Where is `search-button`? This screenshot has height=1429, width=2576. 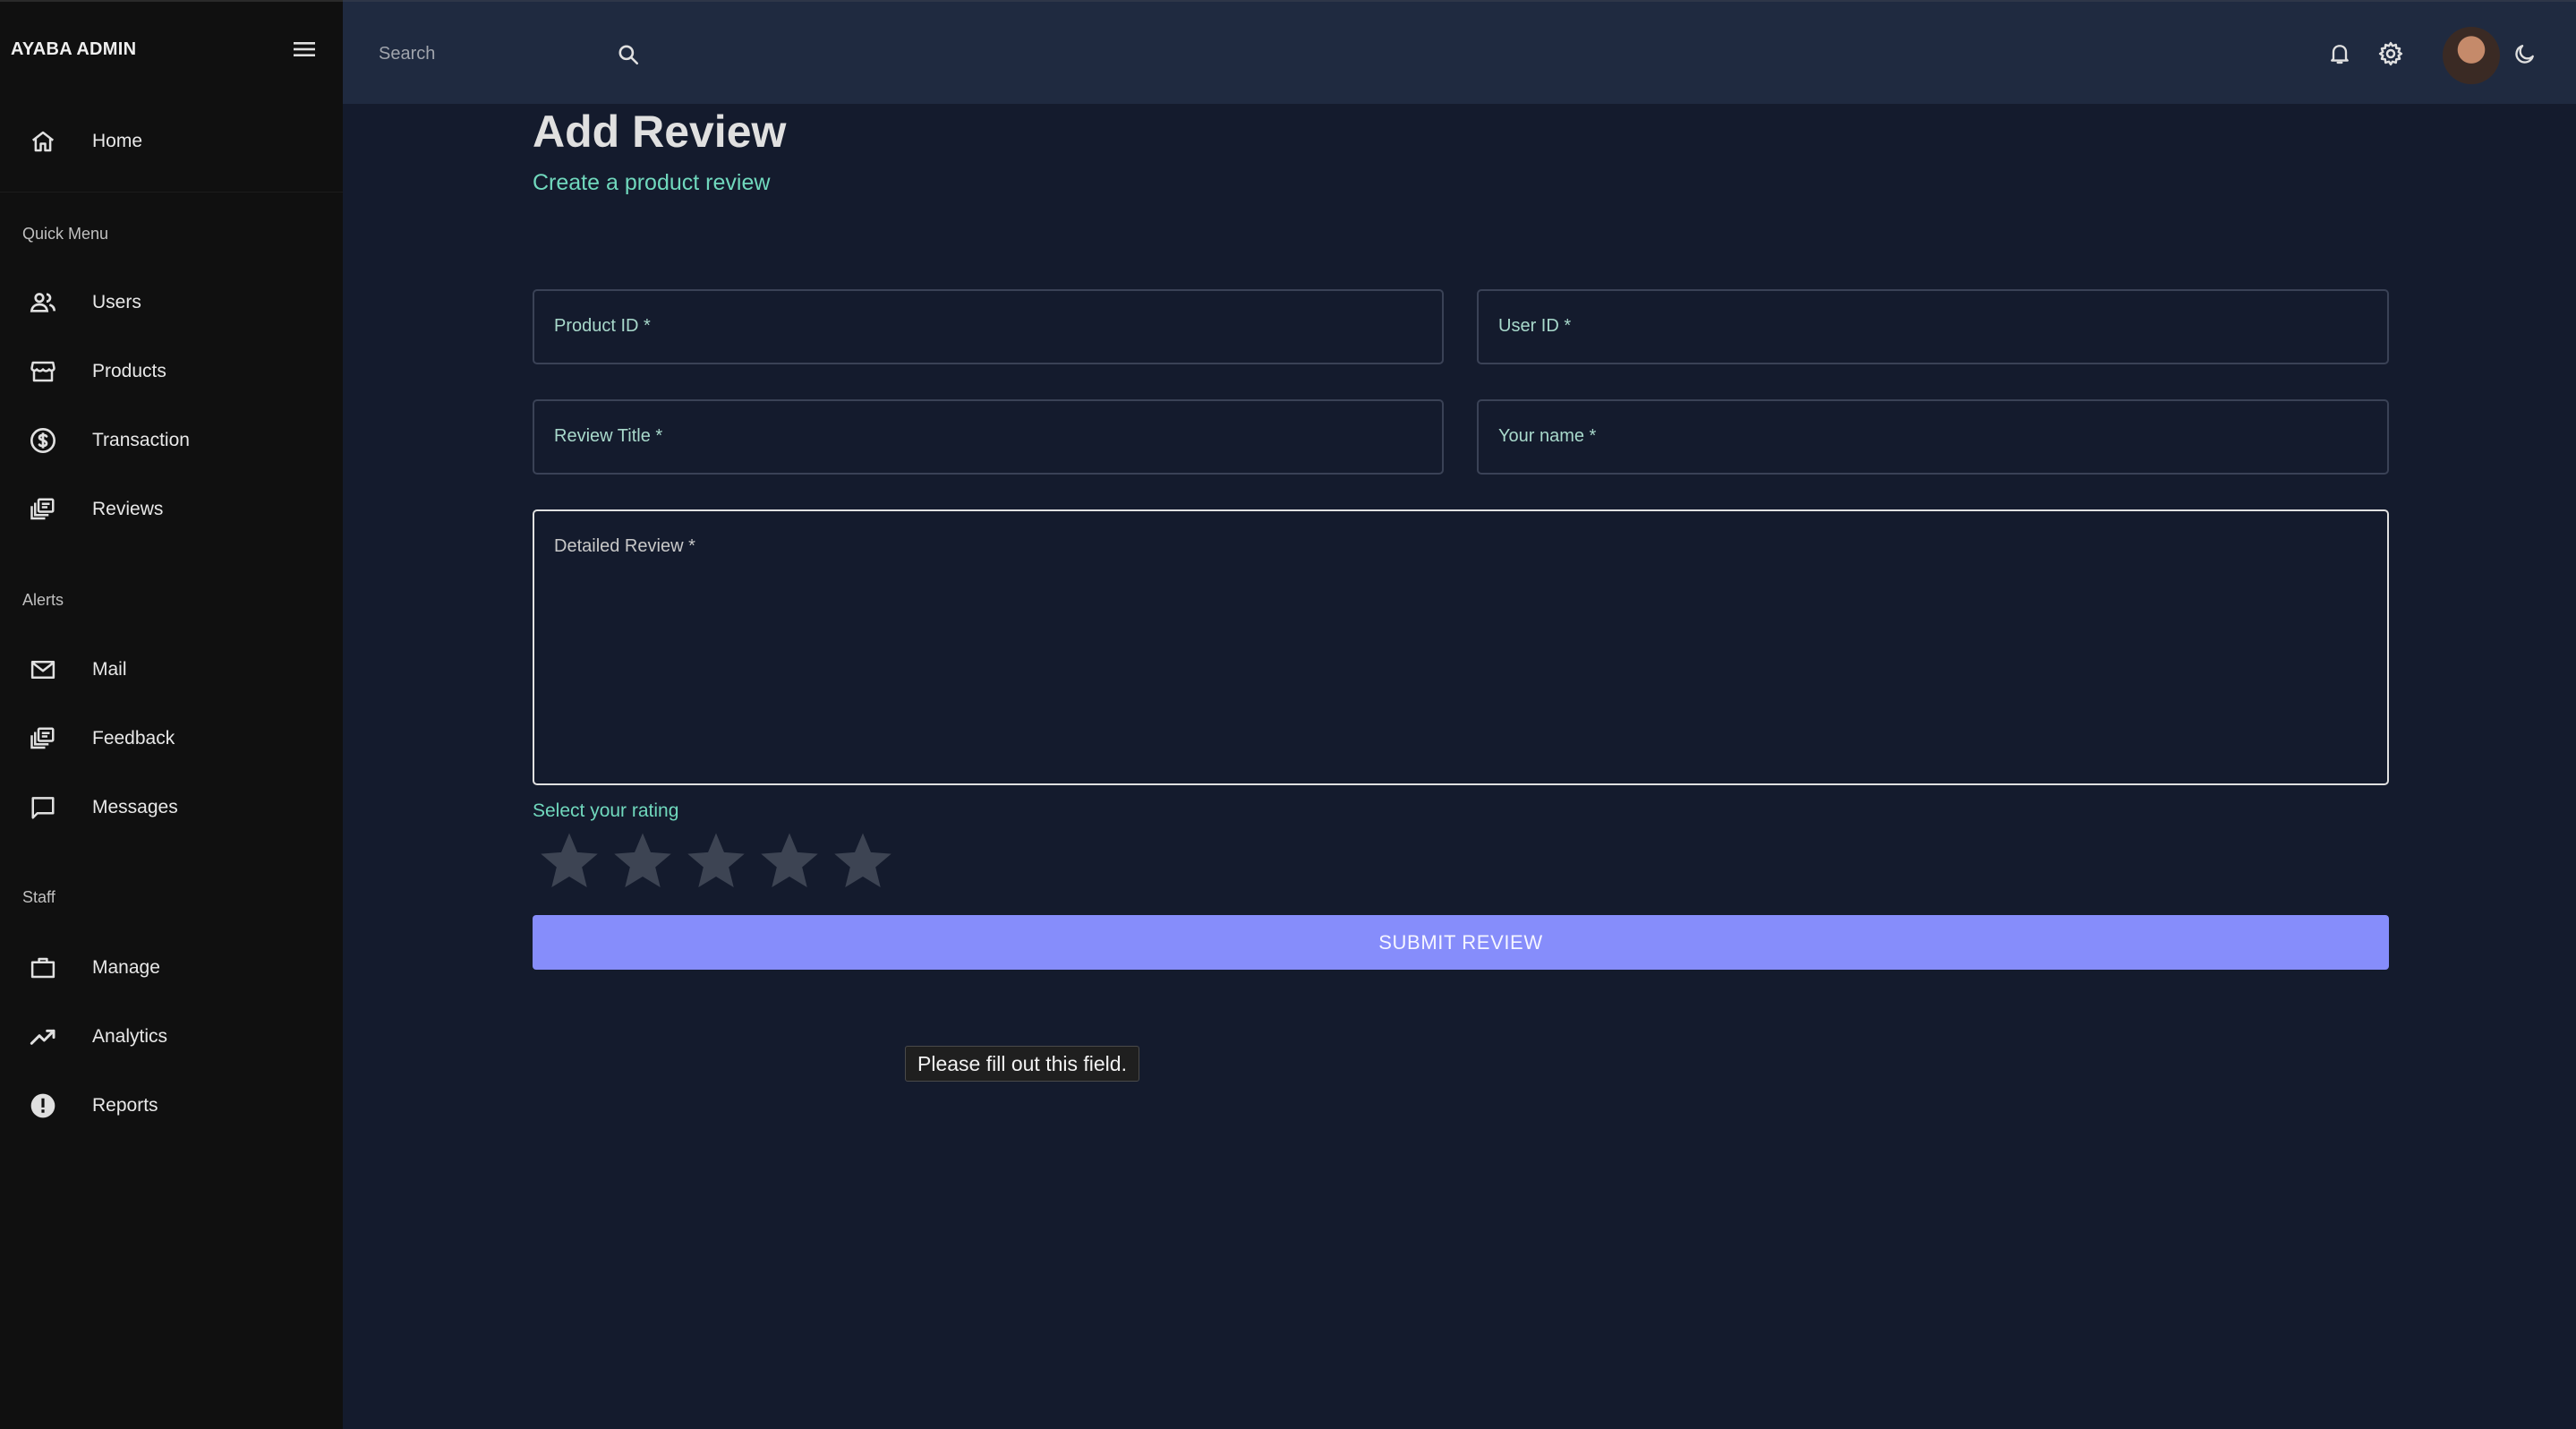 search-button is located at coordinates (628, 54).